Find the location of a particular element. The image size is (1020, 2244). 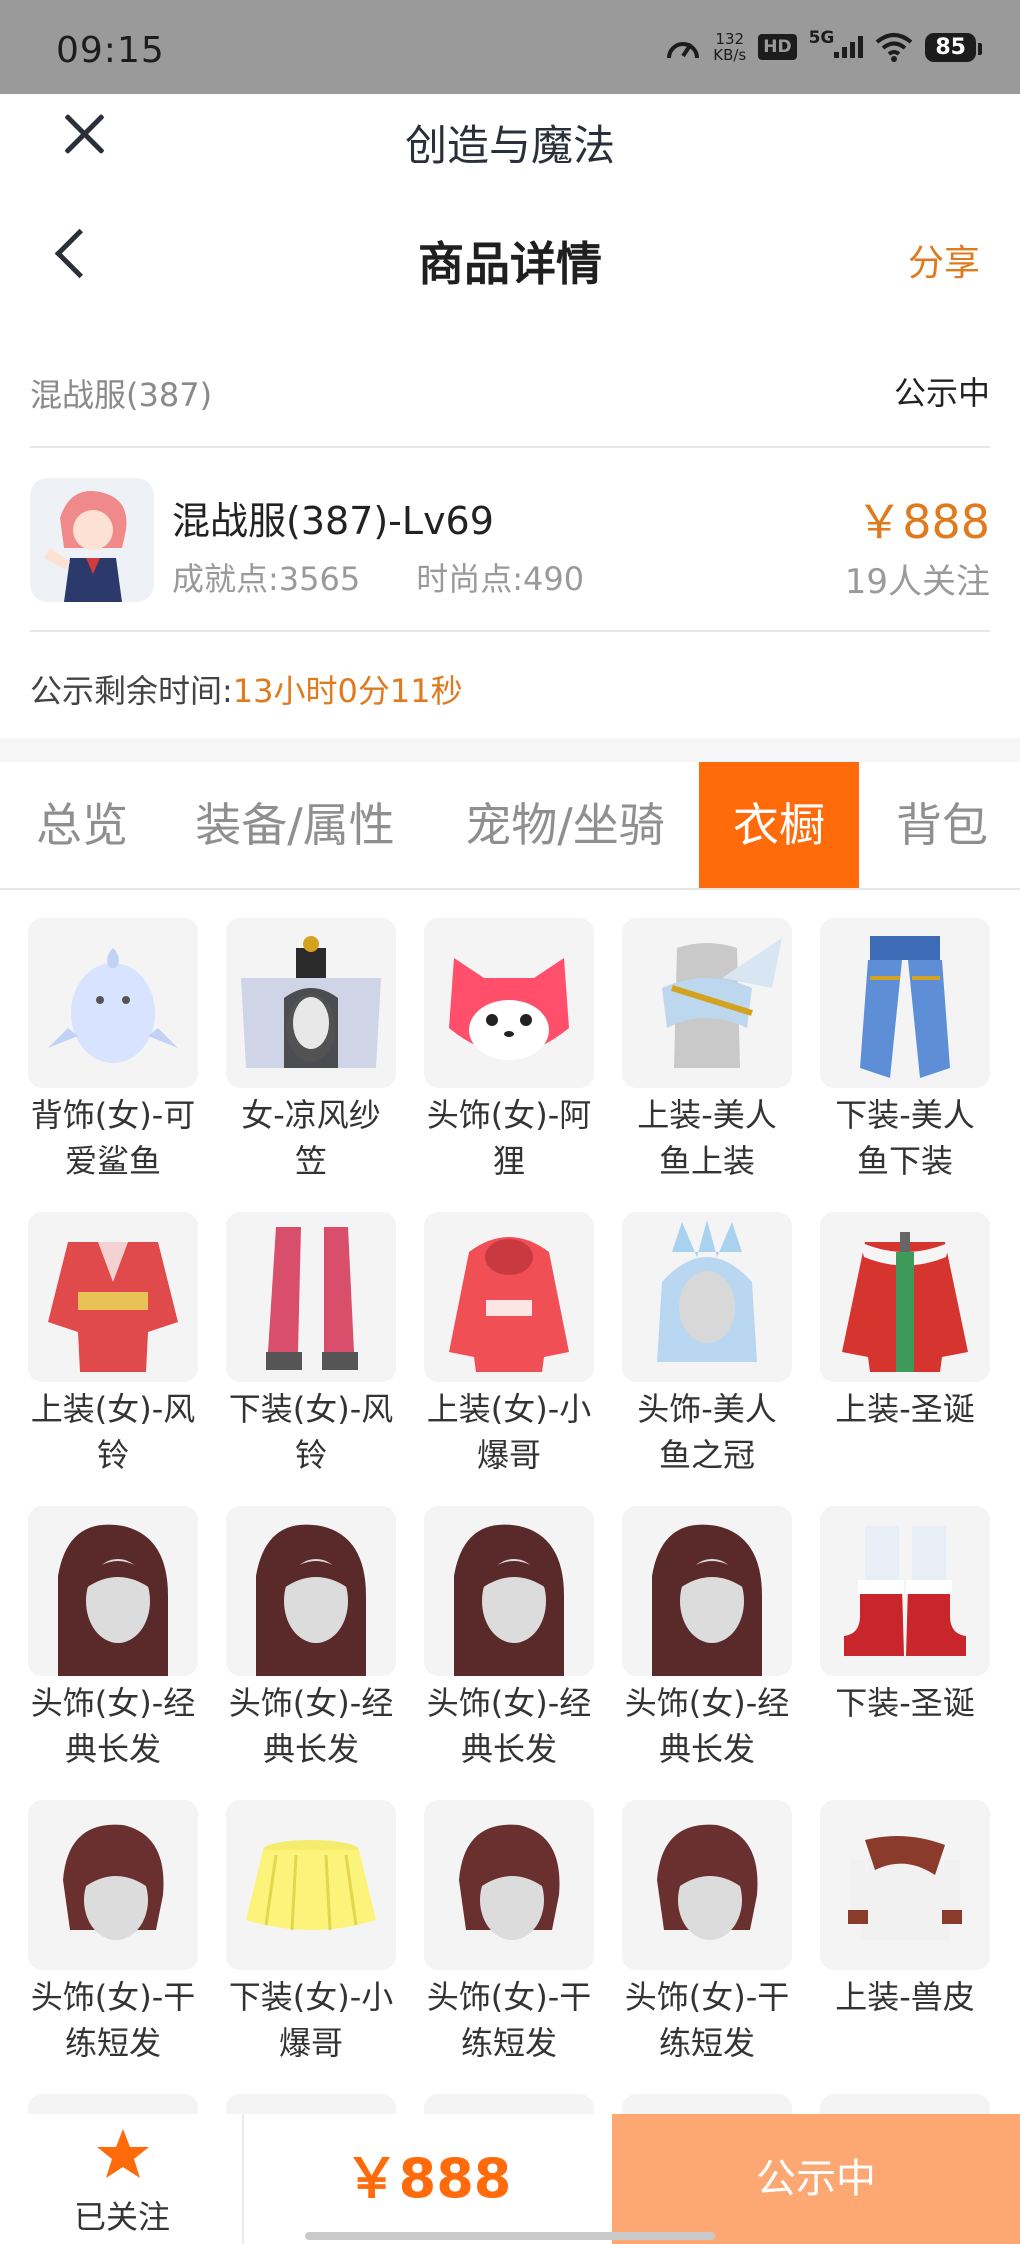

follow-button: 已关注 is located at coordinates (122, 2179).